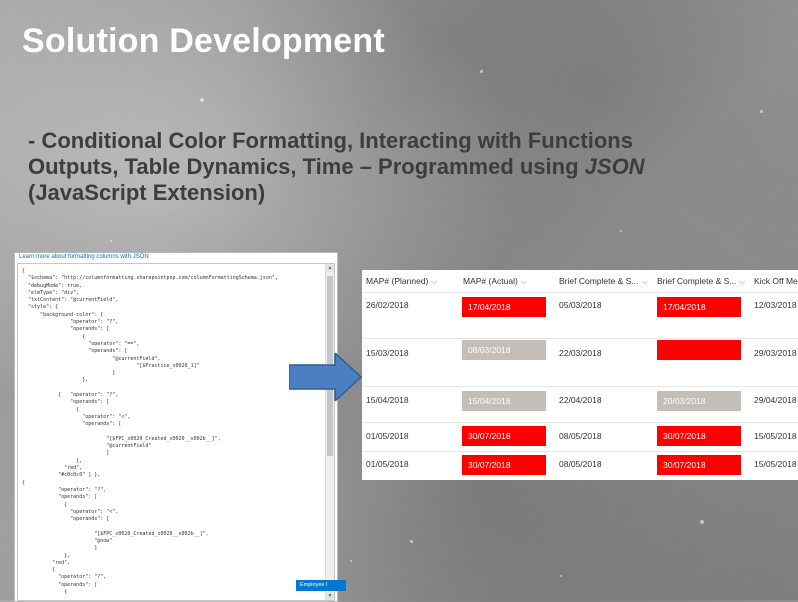  I want to click on cell-map-actual: 08/03/2018, so click(504, 350).